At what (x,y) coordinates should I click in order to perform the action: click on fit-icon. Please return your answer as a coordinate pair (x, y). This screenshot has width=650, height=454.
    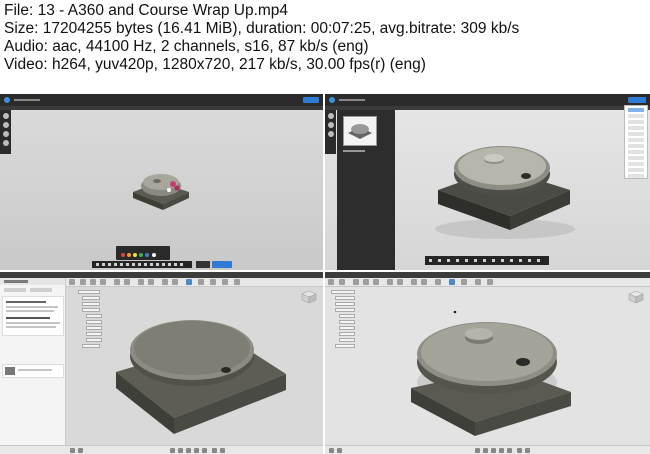
    Looking at the image, I should click on (5, 143).